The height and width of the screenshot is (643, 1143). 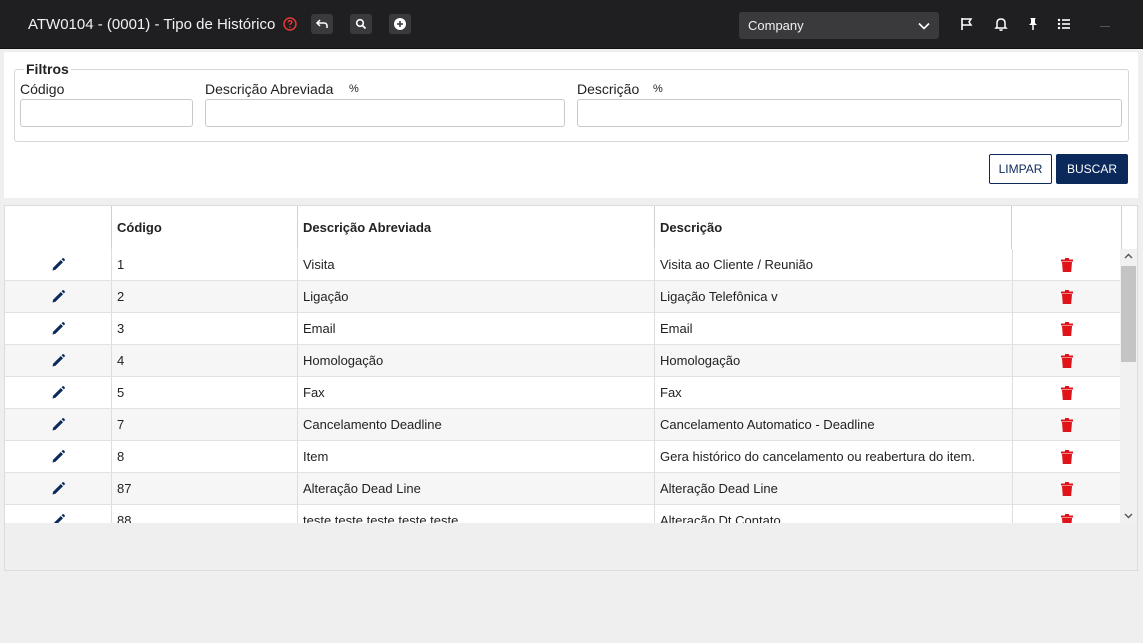 I want to click on desc-abrev-input, so click(x=385, y=113).